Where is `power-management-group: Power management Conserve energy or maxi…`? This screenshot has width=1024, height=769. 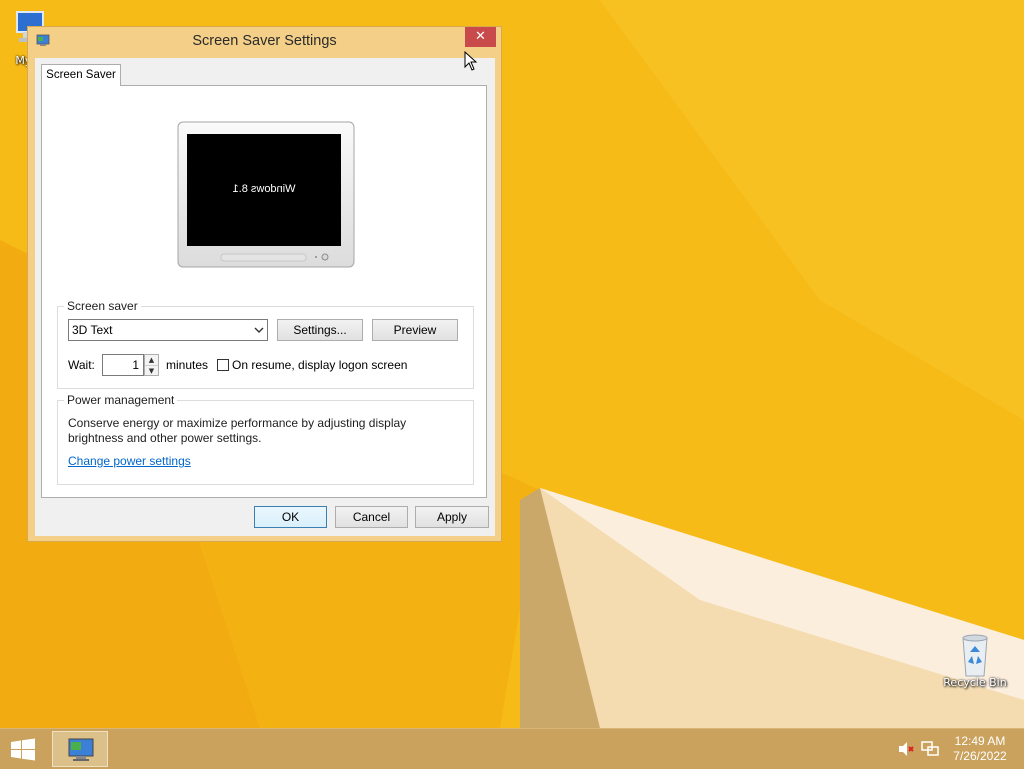
power-management-group: Power management Conserve energy or maxi… is located at coordinates (265, 439).